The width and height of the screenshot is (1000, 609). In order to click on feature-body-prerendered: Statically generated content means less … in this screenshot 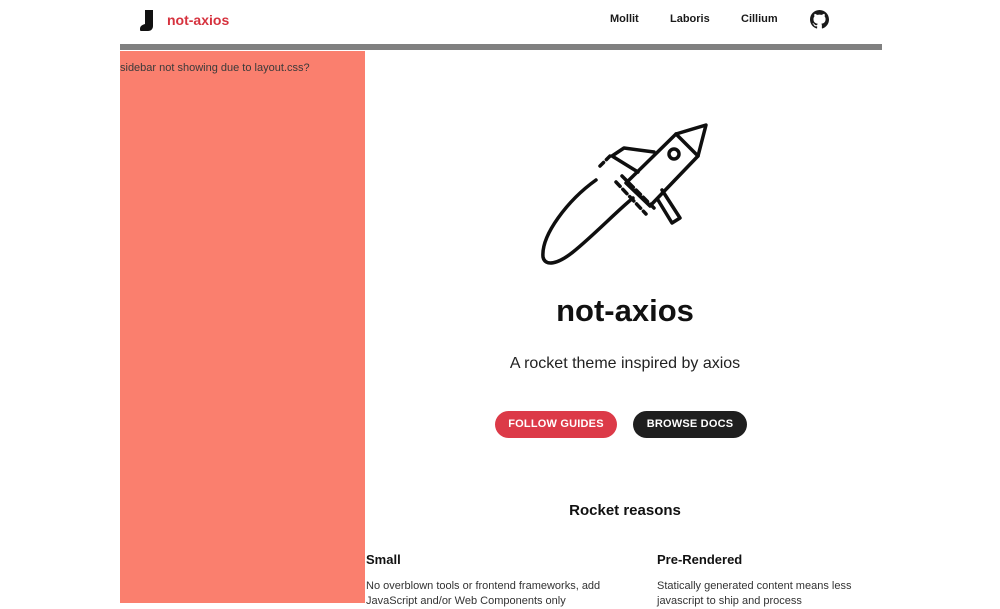, I will do `click(754, 593)`.